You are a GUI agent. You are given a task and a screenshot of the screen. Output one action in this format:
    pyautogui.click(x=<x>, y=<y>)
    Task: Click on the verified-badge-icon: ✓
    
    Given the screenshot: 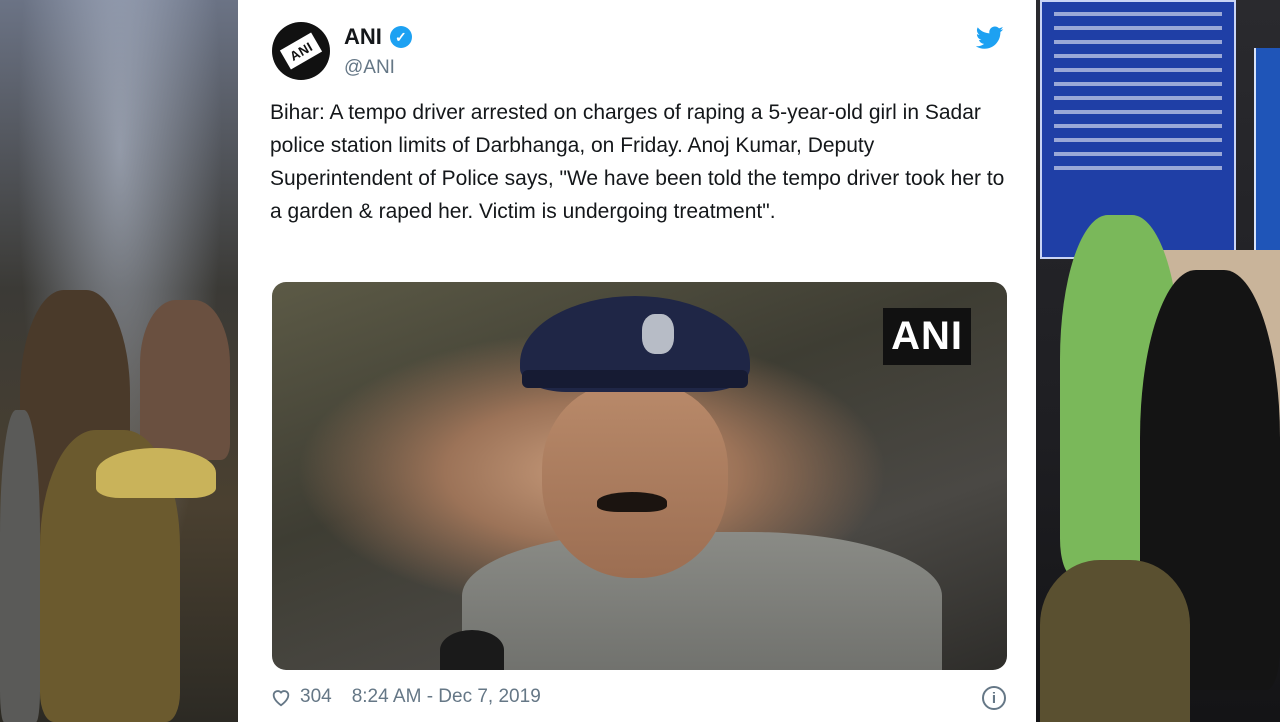 What is the action you would take?
    pyautogui.click(x=400, y=37)
    